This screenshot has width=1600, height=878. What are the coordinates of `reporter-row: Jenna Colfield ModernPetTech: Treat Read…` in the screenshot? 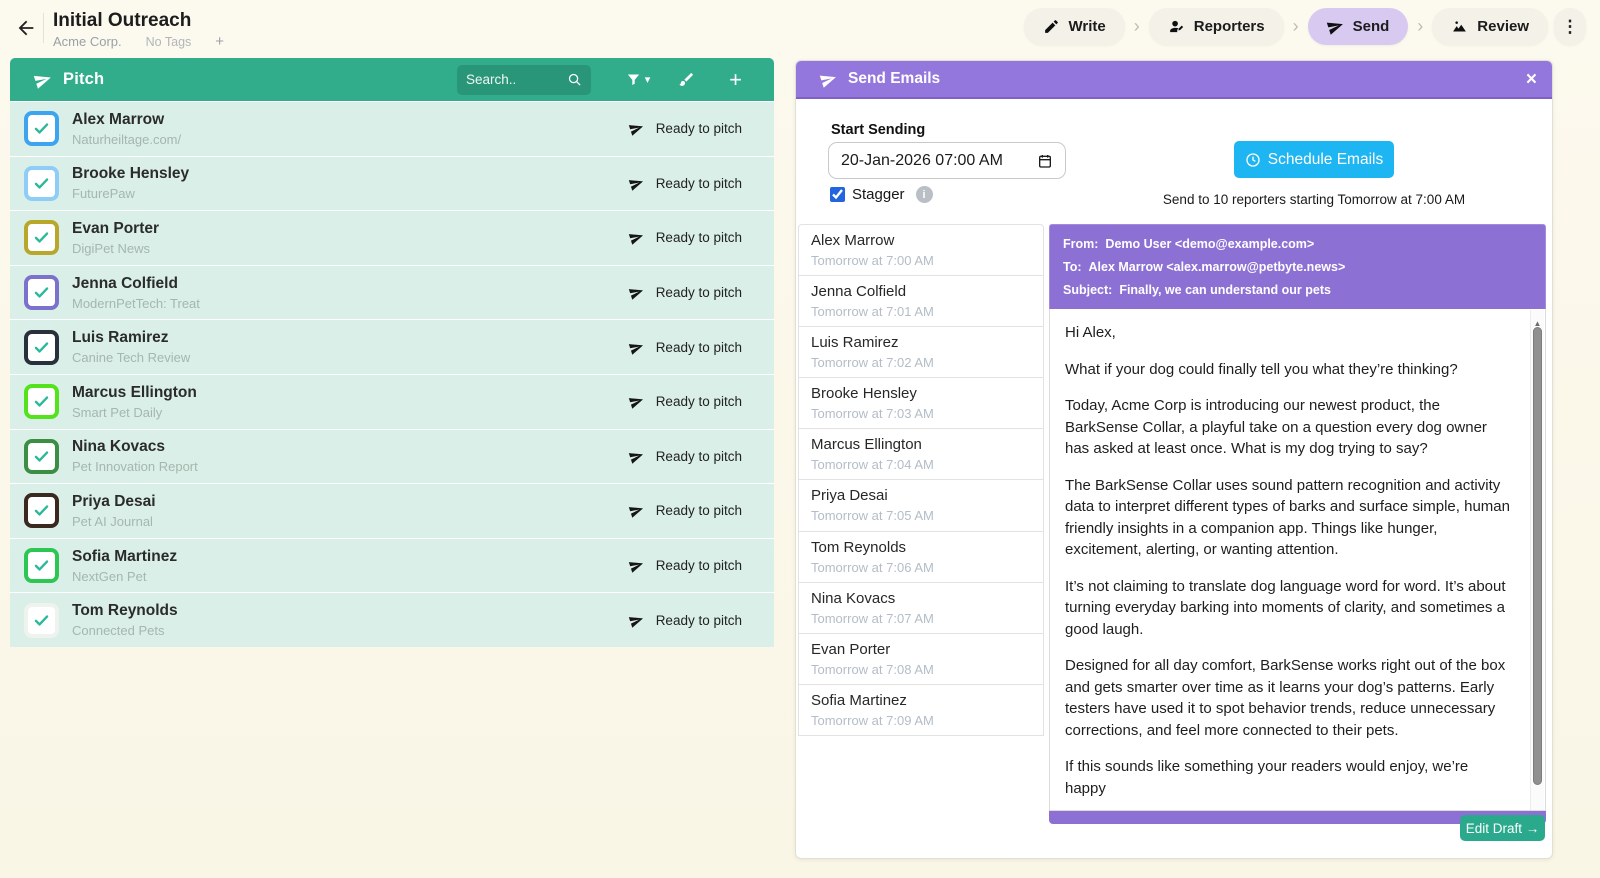 It's located at (392, 292).